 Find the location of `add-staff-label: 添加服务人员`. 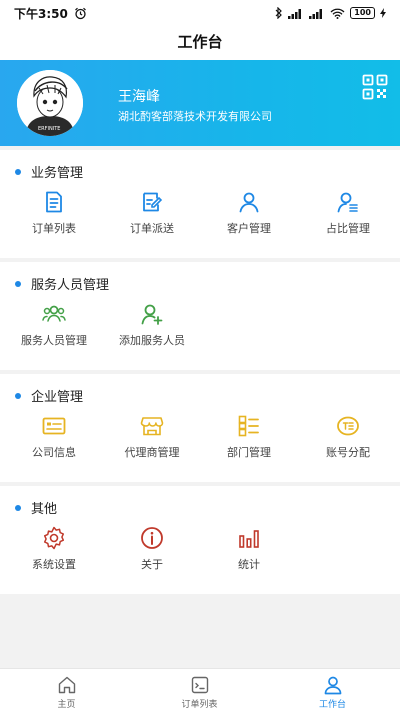

add-staff-label: 添加服务人员 is located at coordinates (152, 340).